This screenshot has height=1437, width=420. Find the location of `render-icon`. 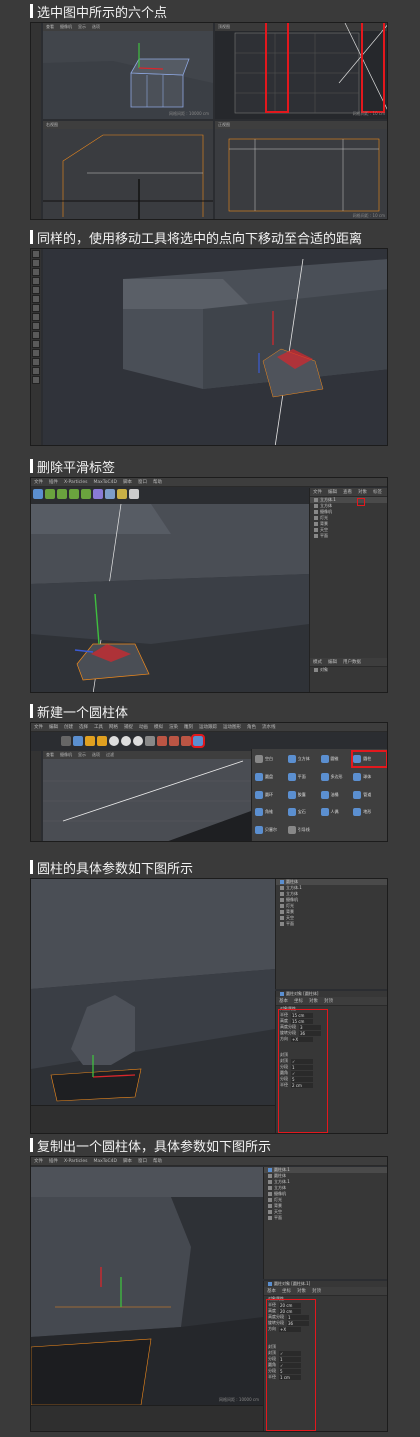

render-icon is located at coordinates (162, 741).